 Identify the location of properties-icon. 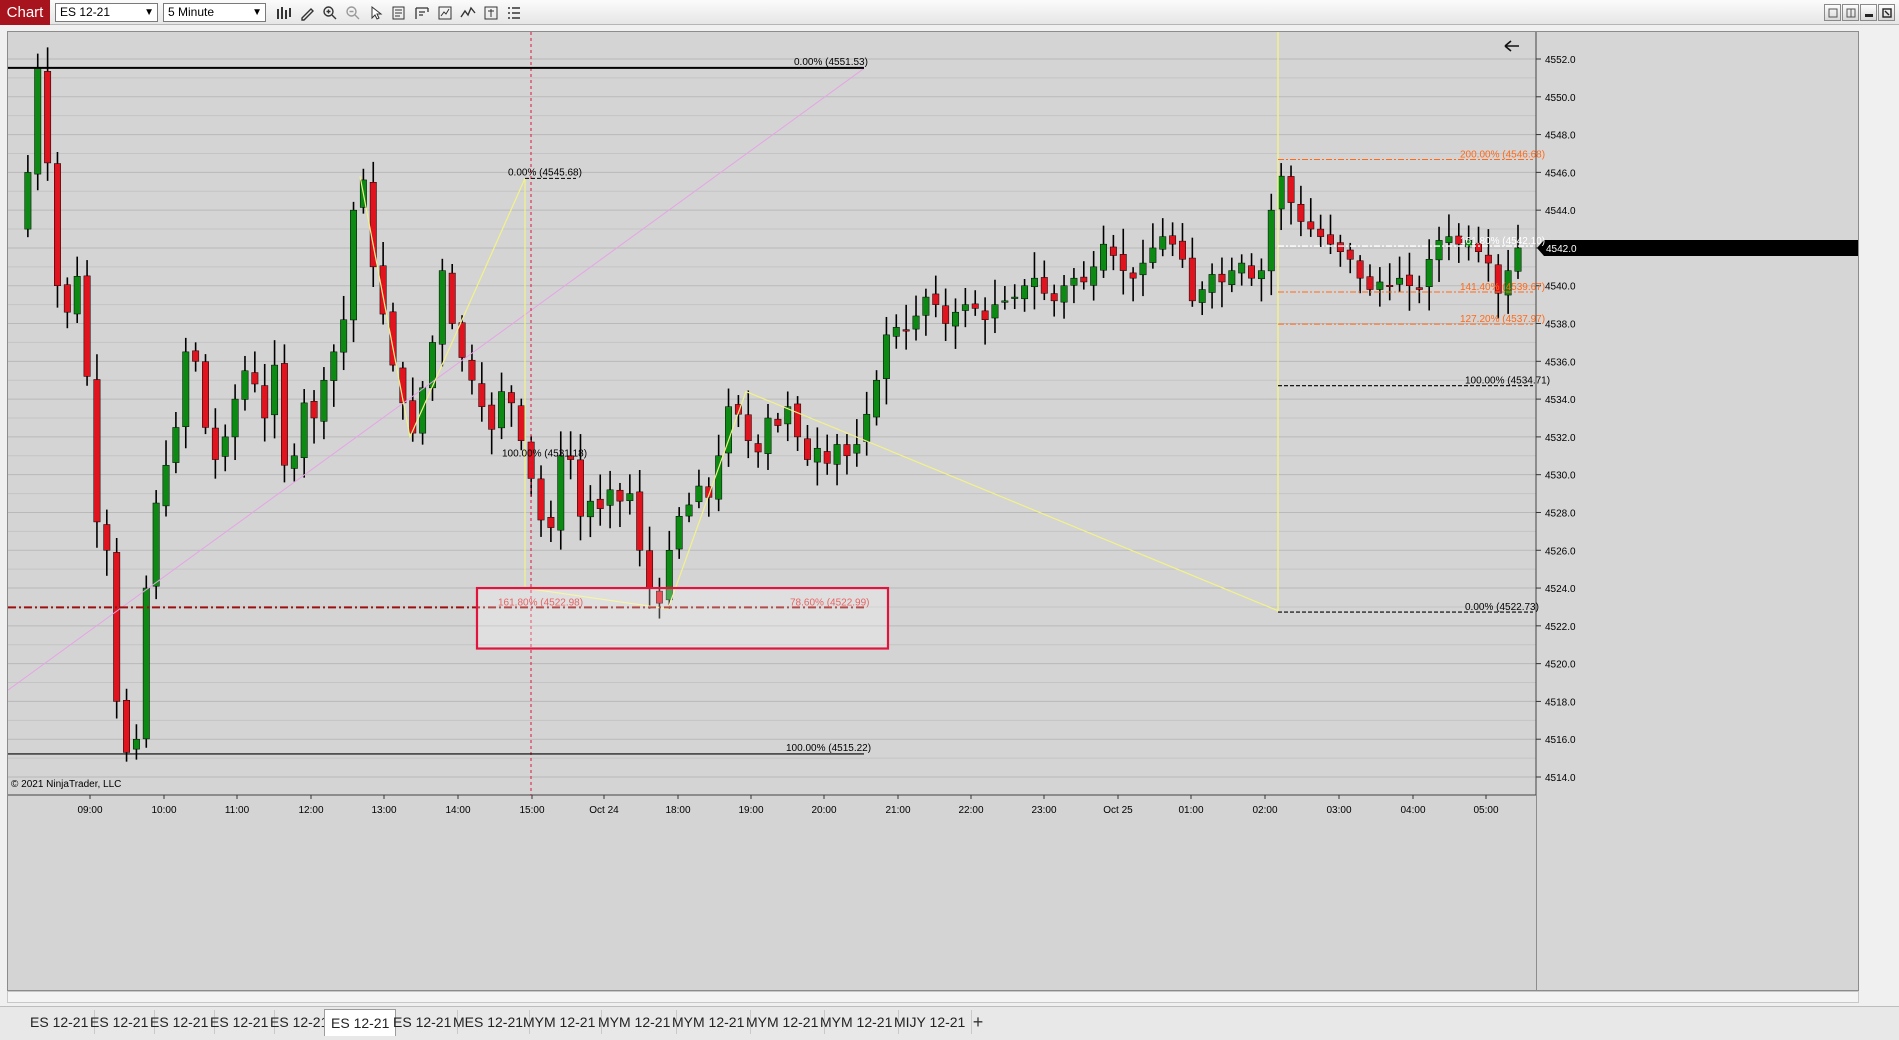
(422, 13).